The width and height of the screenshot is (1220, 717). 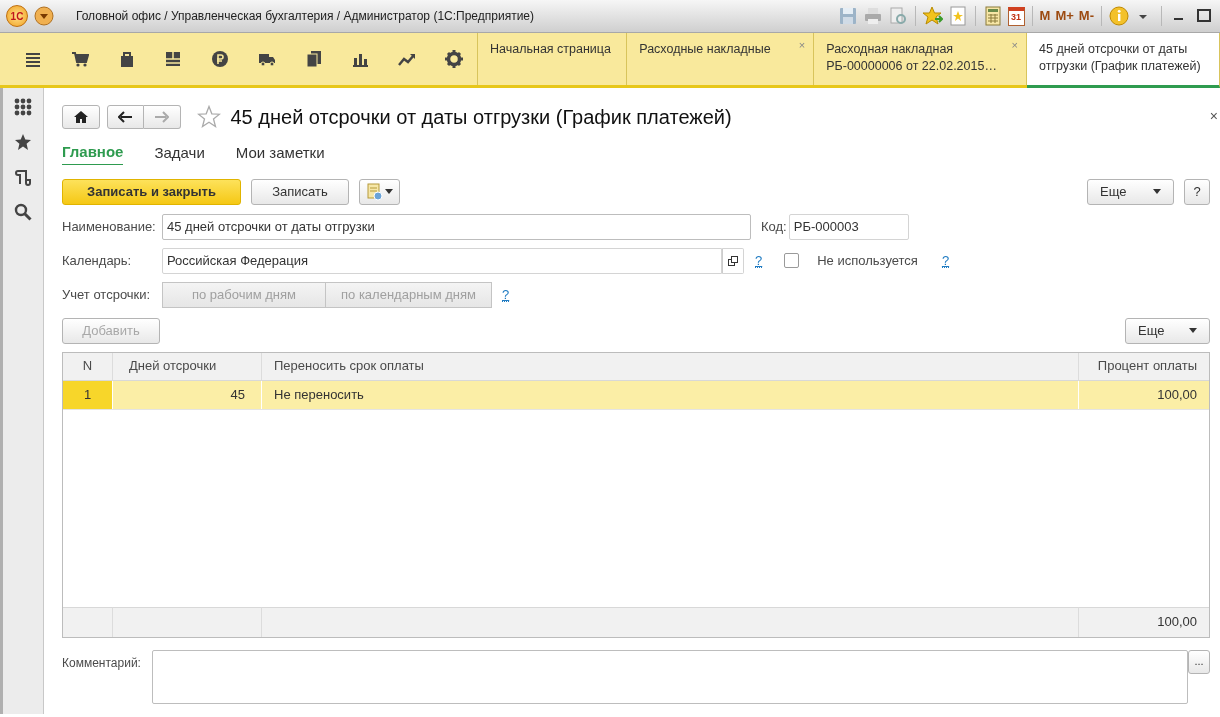 I want to click on info-icon, so click(x=1119, y=16).